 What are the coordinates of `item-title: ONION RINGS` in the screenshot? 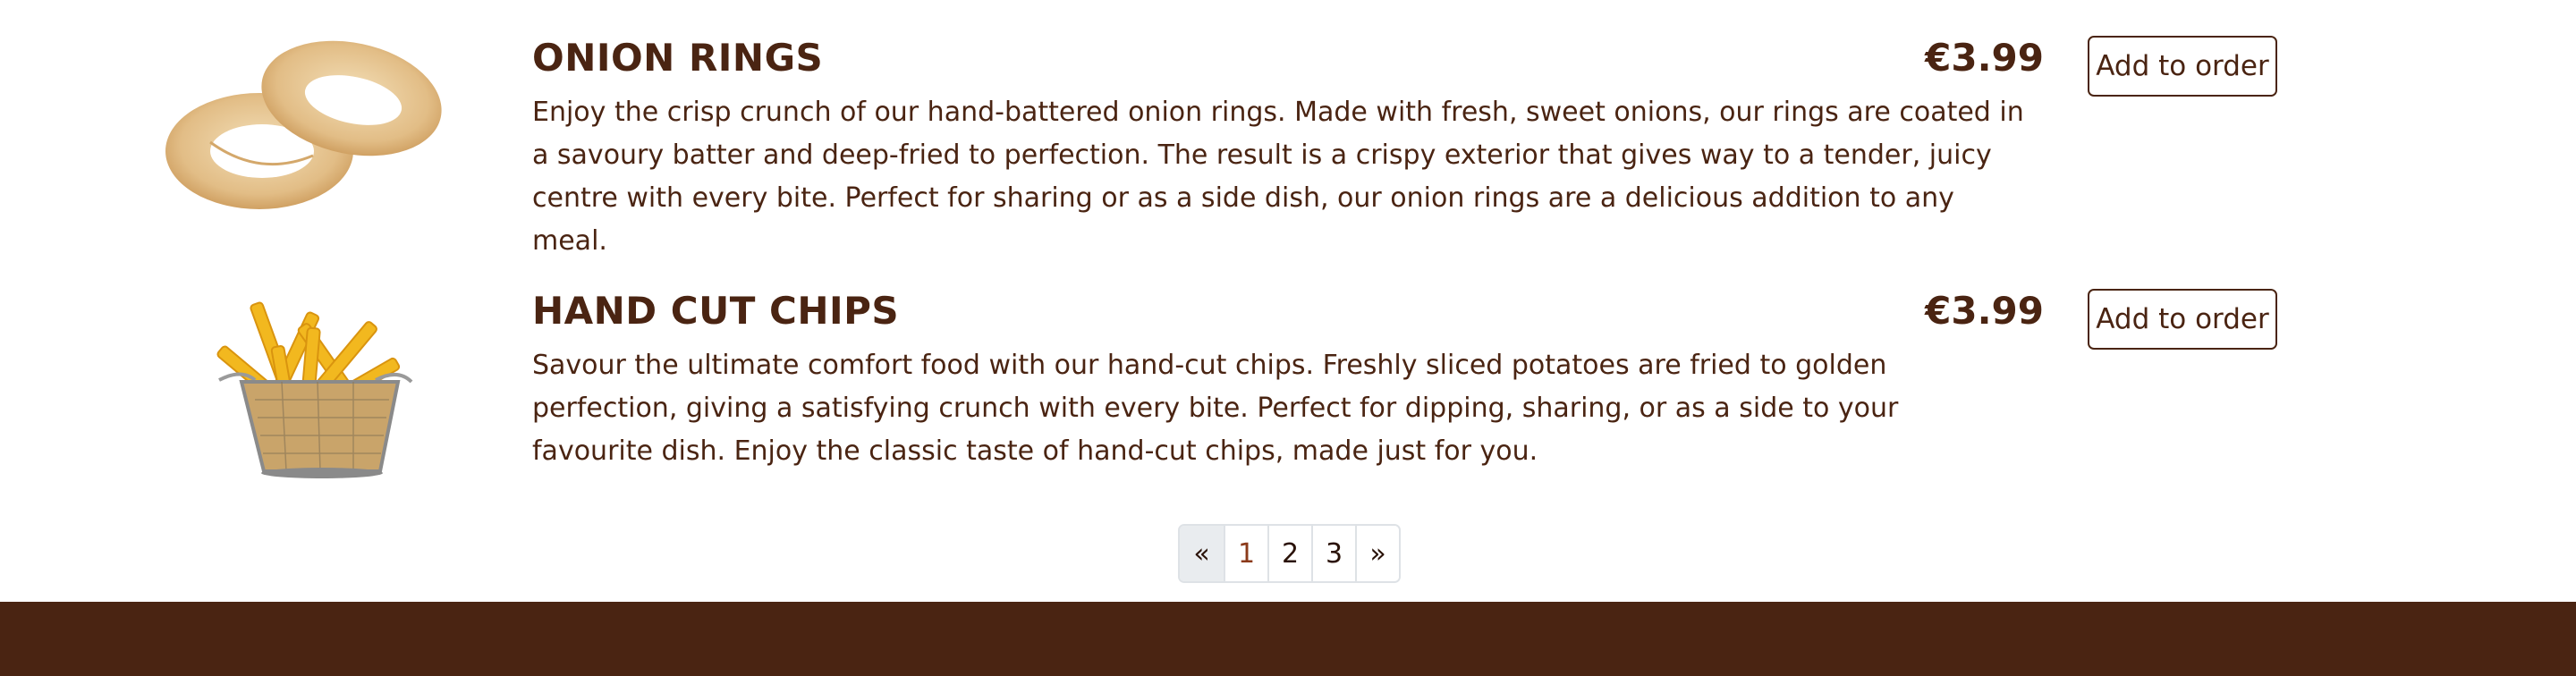 It's located at (678, 58).